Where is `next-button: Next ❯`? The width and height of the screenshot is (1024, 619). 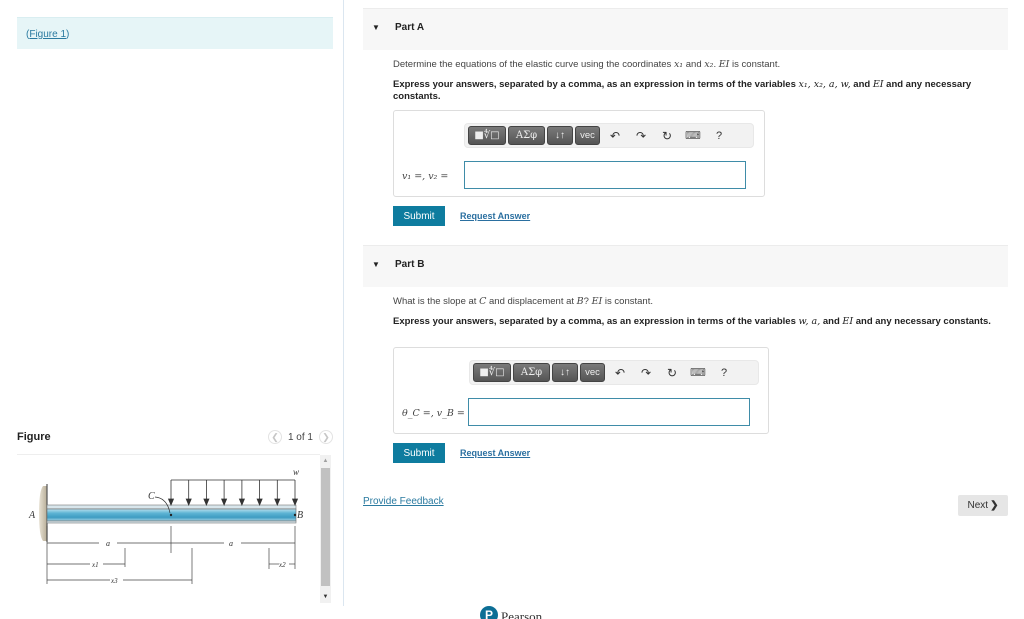
next-button: Next ❯ is located at coordinates (983, 505).